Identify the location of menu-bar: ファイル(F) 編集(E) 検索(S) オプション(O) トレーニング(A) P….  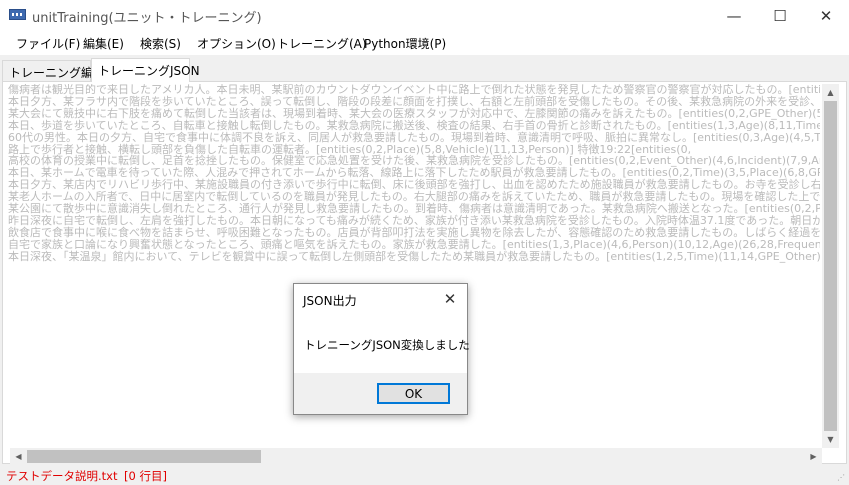
(424, 43).